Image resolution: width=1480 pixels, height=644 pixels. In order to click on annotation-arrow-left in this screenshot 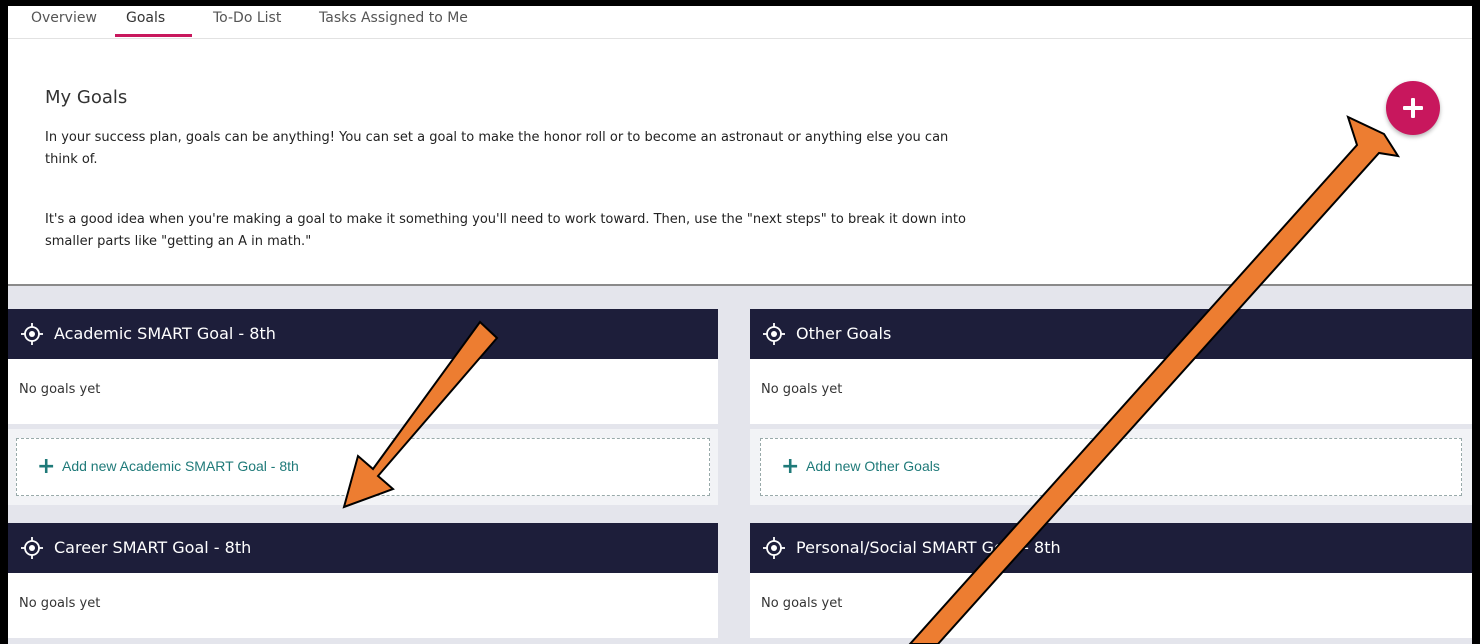, I will do `click(420, 414)`.